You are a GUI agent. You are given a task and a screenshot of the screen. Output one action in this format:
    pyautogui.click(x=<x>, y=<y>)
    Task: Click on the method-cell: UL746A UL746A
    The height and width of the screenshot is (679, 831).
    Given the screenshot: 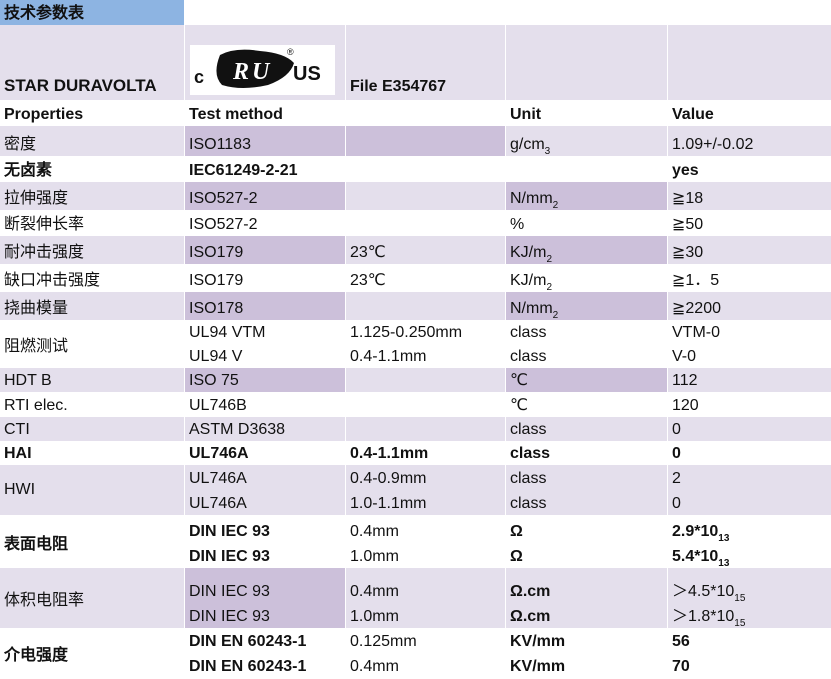 What is the action you would take?
    pyautogui.click(x=265, y=490)
    